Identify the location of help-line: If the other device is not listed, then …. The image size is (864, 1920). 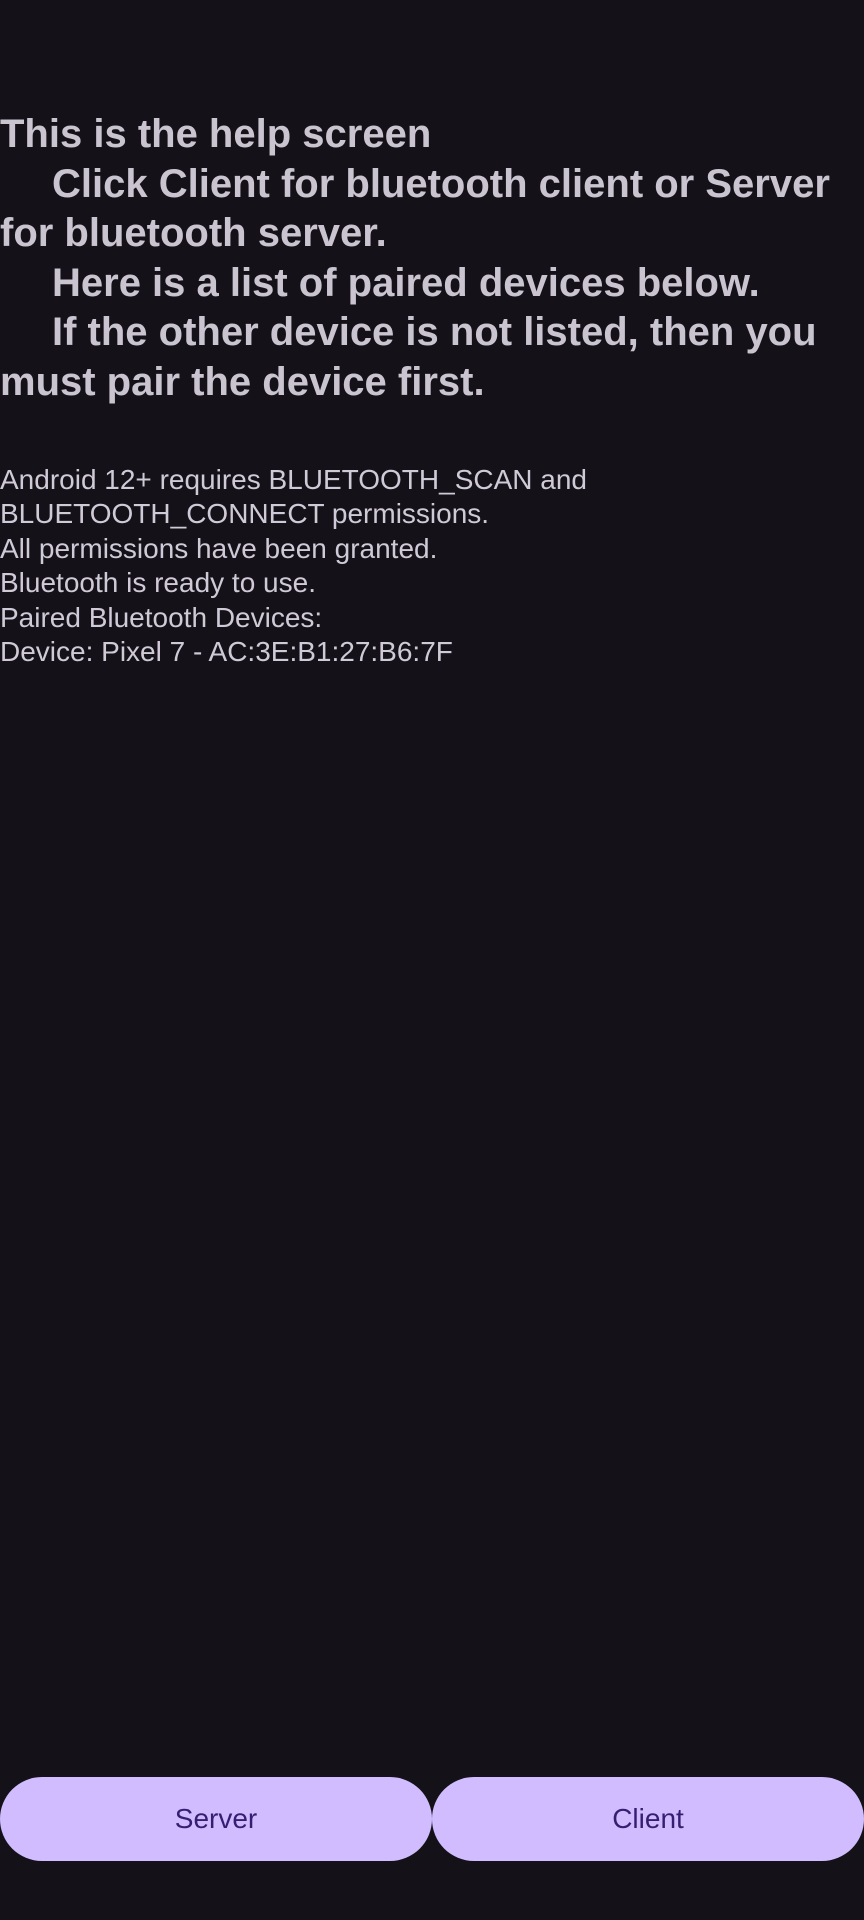
(434, 332).